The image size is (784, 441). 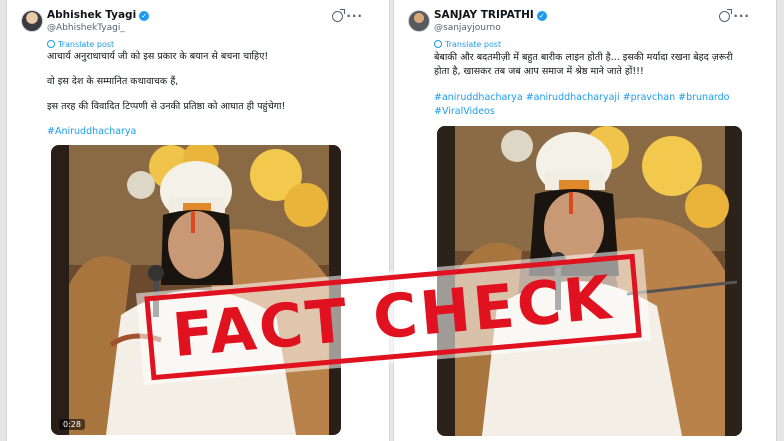 What do you see at coordinates (484, 15) in the screenshot?
I see `author-name-text: SANJAY TRIPATHI` at bounding box center [484, 15].